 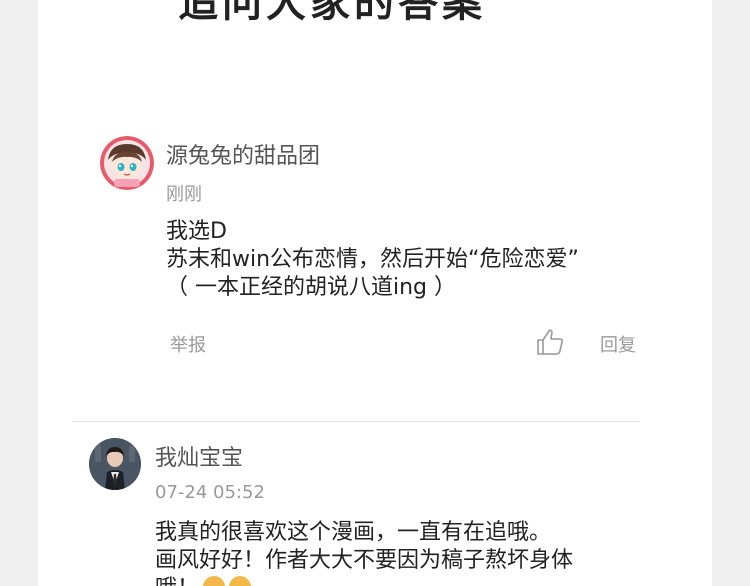 I want to click on report-button: 举报, so click(x=188, y=344).